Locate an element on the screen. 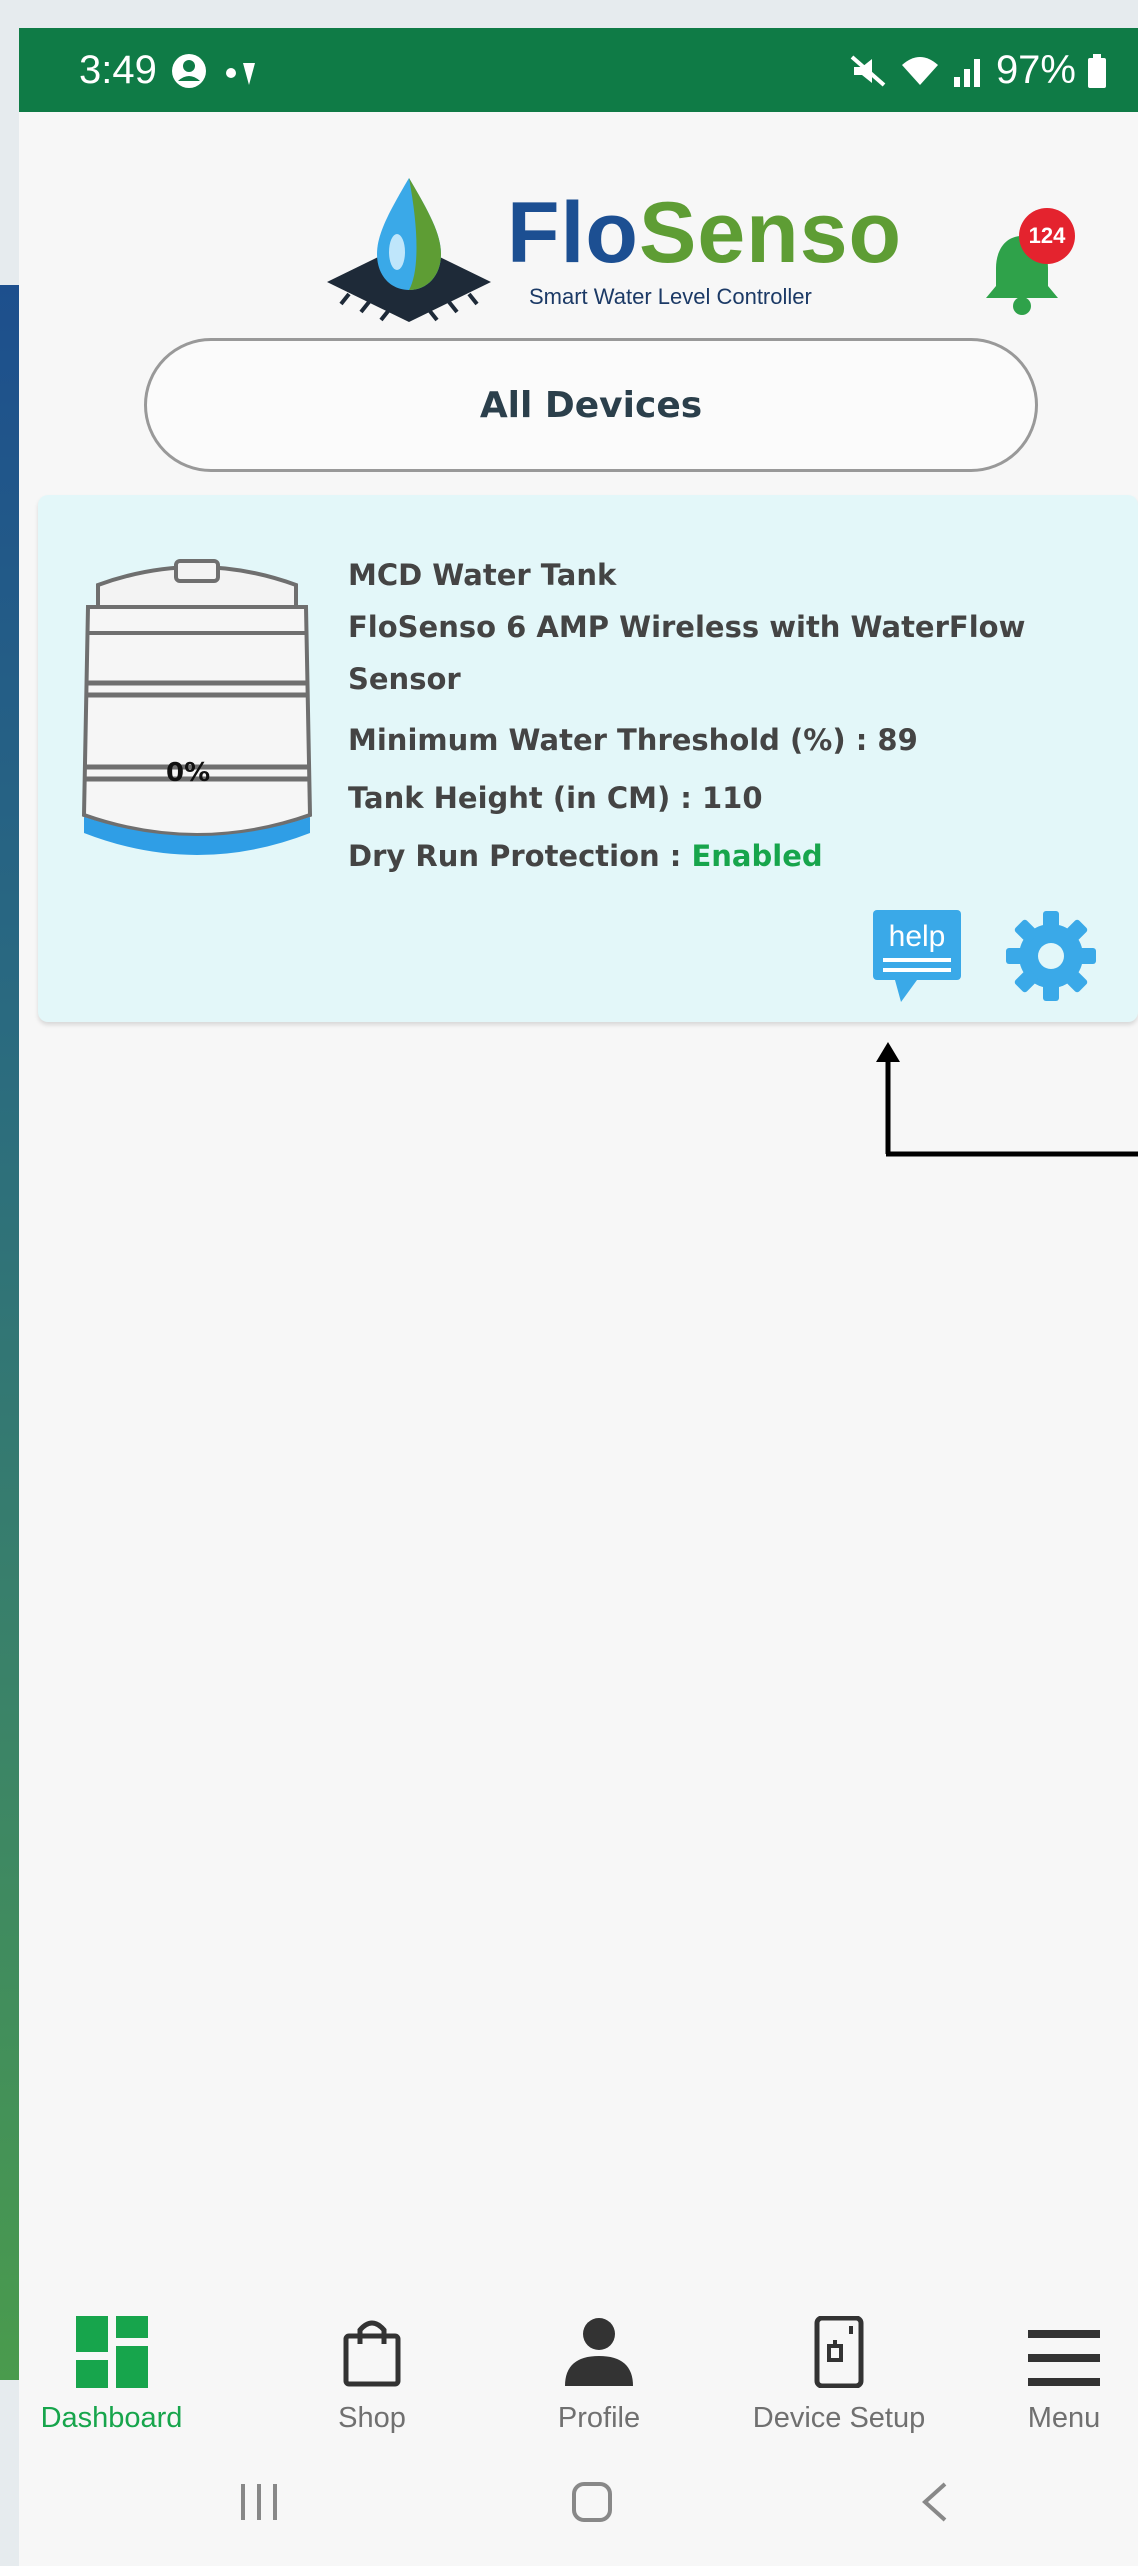 This screenshot has width=1138, height=2566. account-icon is located at coordinates (189, 71).